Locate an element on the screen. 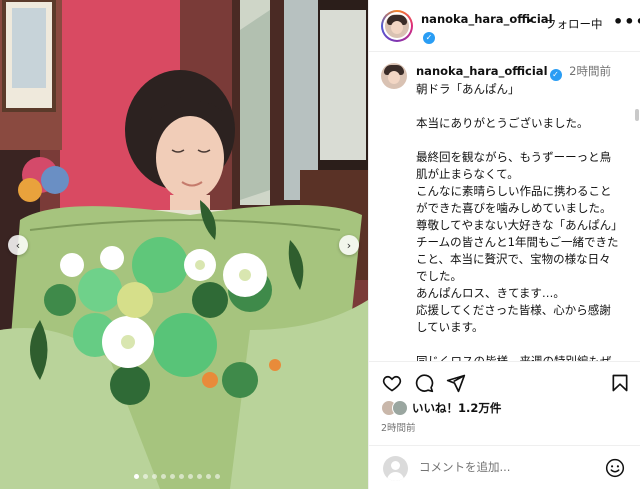 The image size is (640, 489). current-user-avatar is located at coordinates (395, 468).